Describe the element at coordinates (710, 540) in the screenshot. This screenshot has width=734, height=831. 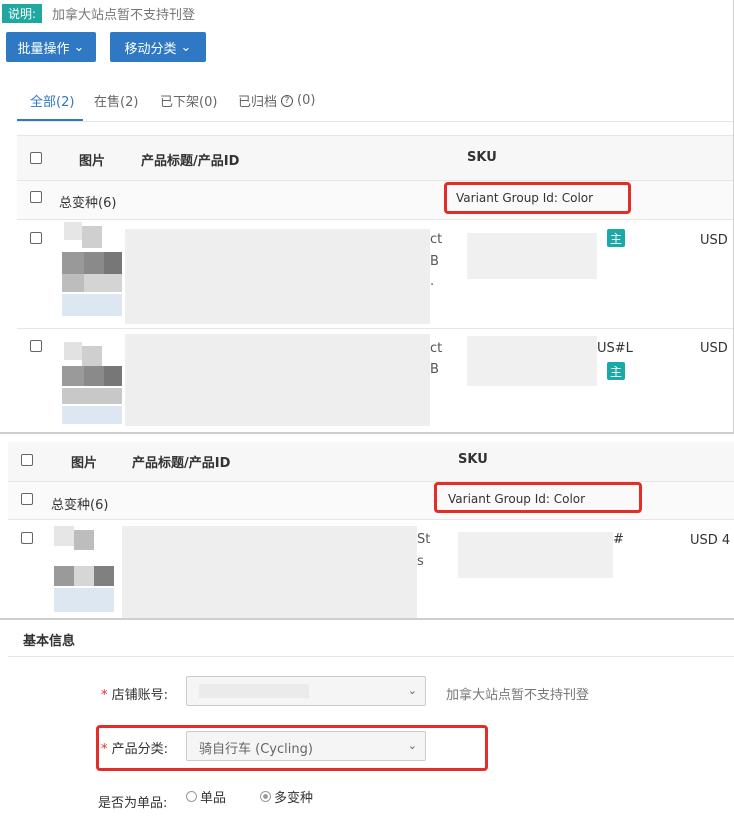
I see `row-price: USD 4` at that location.